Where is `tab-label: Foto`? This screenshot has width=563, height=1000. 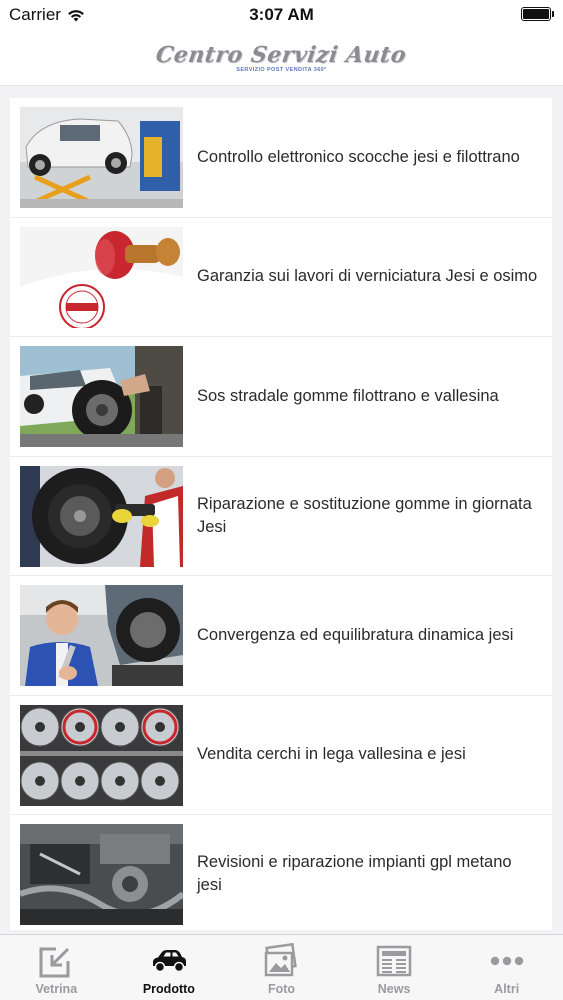
tab-label: Foto is located at coordinates (281, 989).